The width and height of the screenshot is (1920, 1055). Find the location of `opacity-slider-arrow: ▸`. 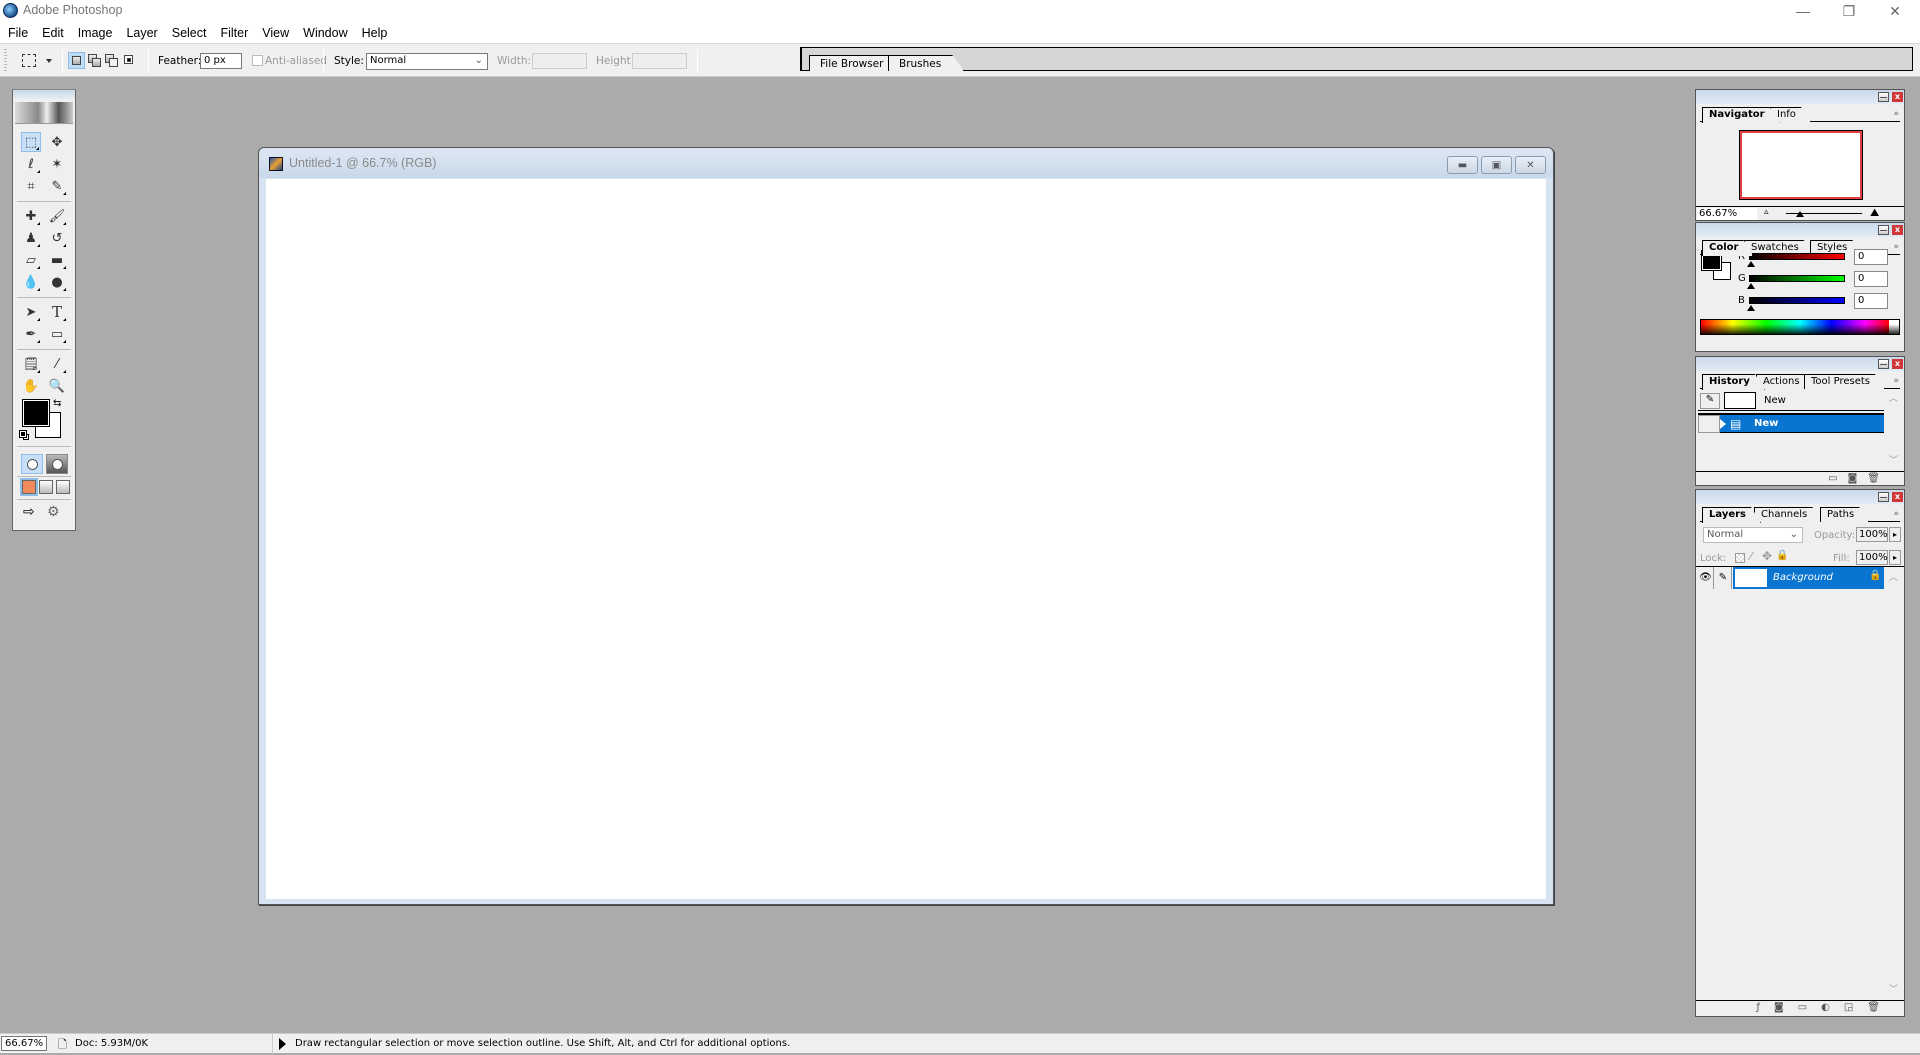

opacity-slider-arrow: ▸ is located at coordinates (1895, 534).